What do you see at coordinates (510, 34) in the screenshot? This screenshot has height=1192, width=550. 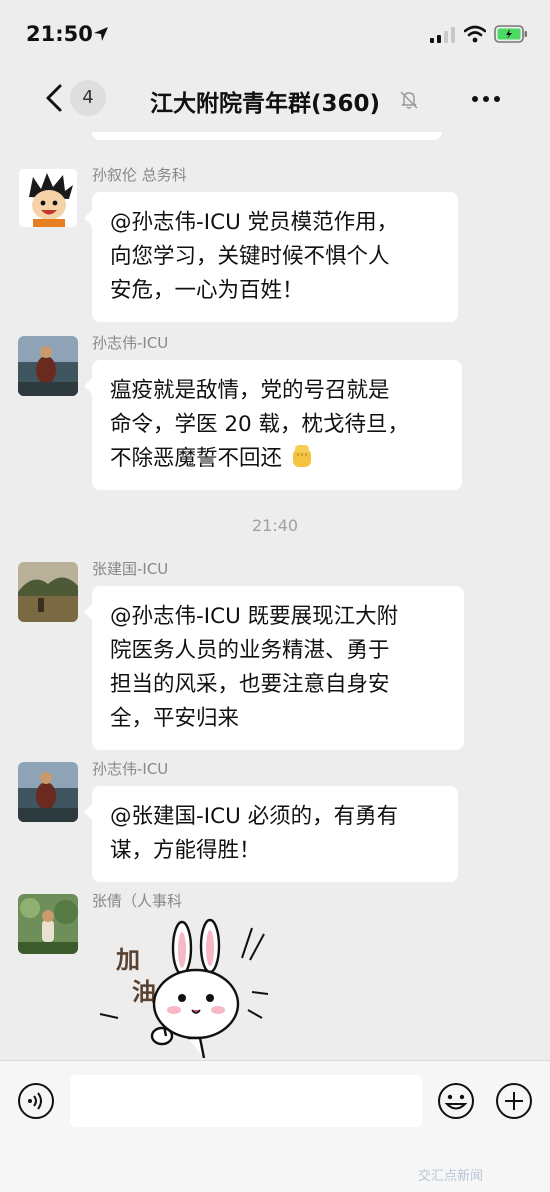 I see `battery-icon` at bounding box center [510, 34].